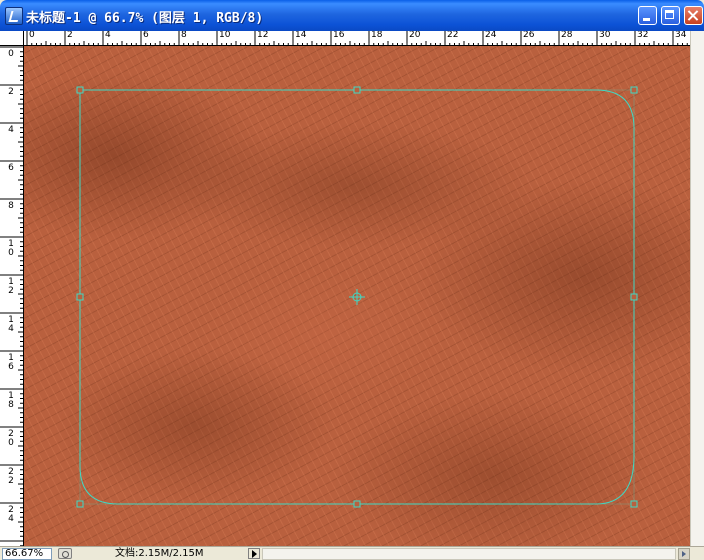  What do you see at coordinates (145, 18) in the screenshot?
I see `window-title: 未标题-1 @ 66.7% (图层 1, RGB/8)` at bounding box center [145, 18].